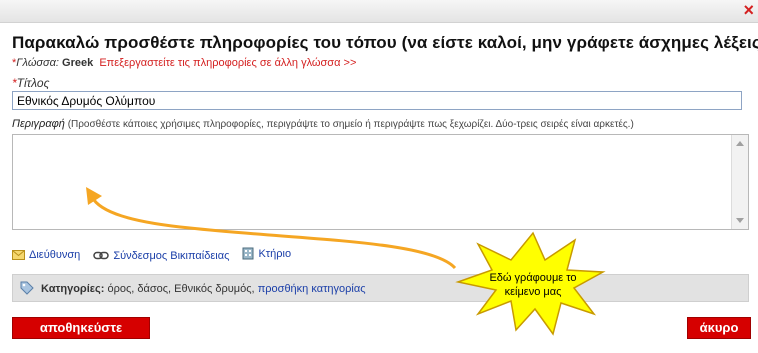 Image resolution: width=758 pixels, height=353 pixels. I want to click on callout-arrow-line, so click(273, 233).